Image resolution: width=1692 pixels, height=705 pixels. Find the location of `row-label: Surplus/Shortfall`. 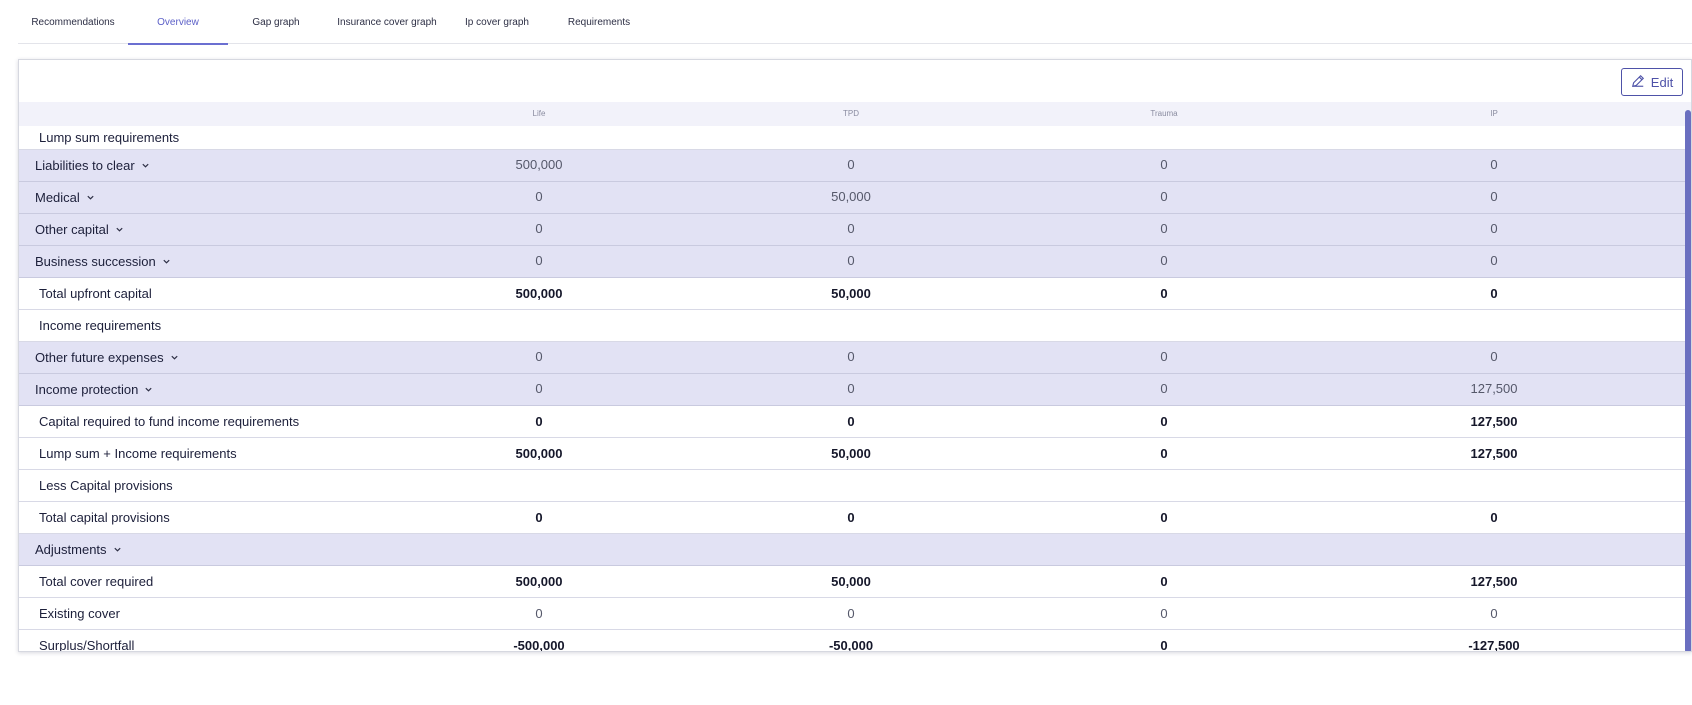

row-label: Surplus/Shortfall is located at coordinates (87, 641).